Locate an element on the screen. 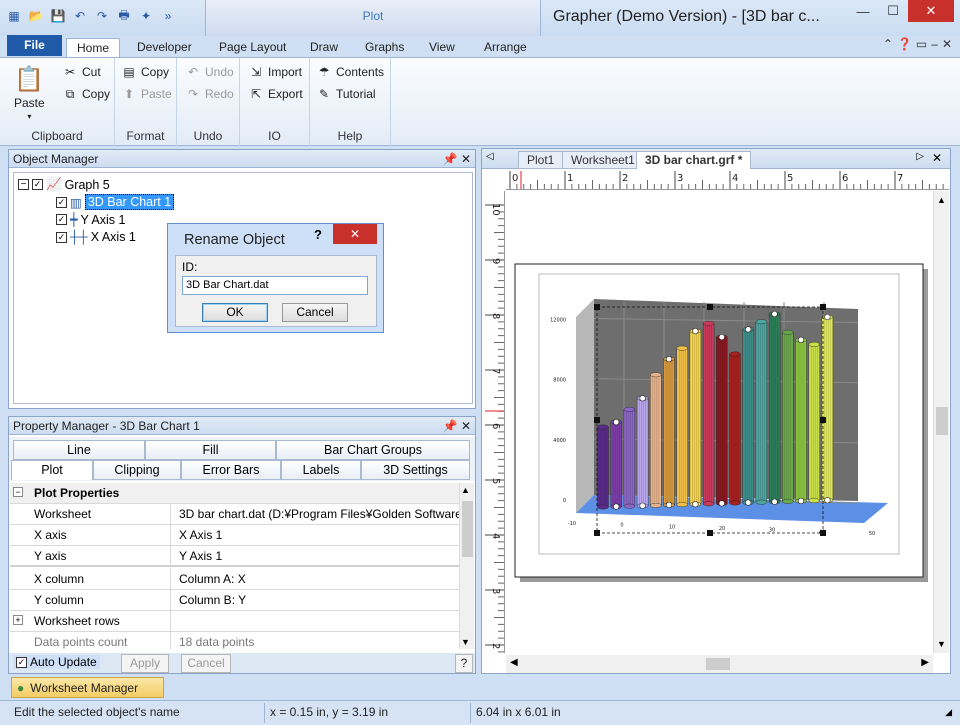 This screenshot has height=725, width=960. tab-fill: Fill is located at coordinates (210, 450).